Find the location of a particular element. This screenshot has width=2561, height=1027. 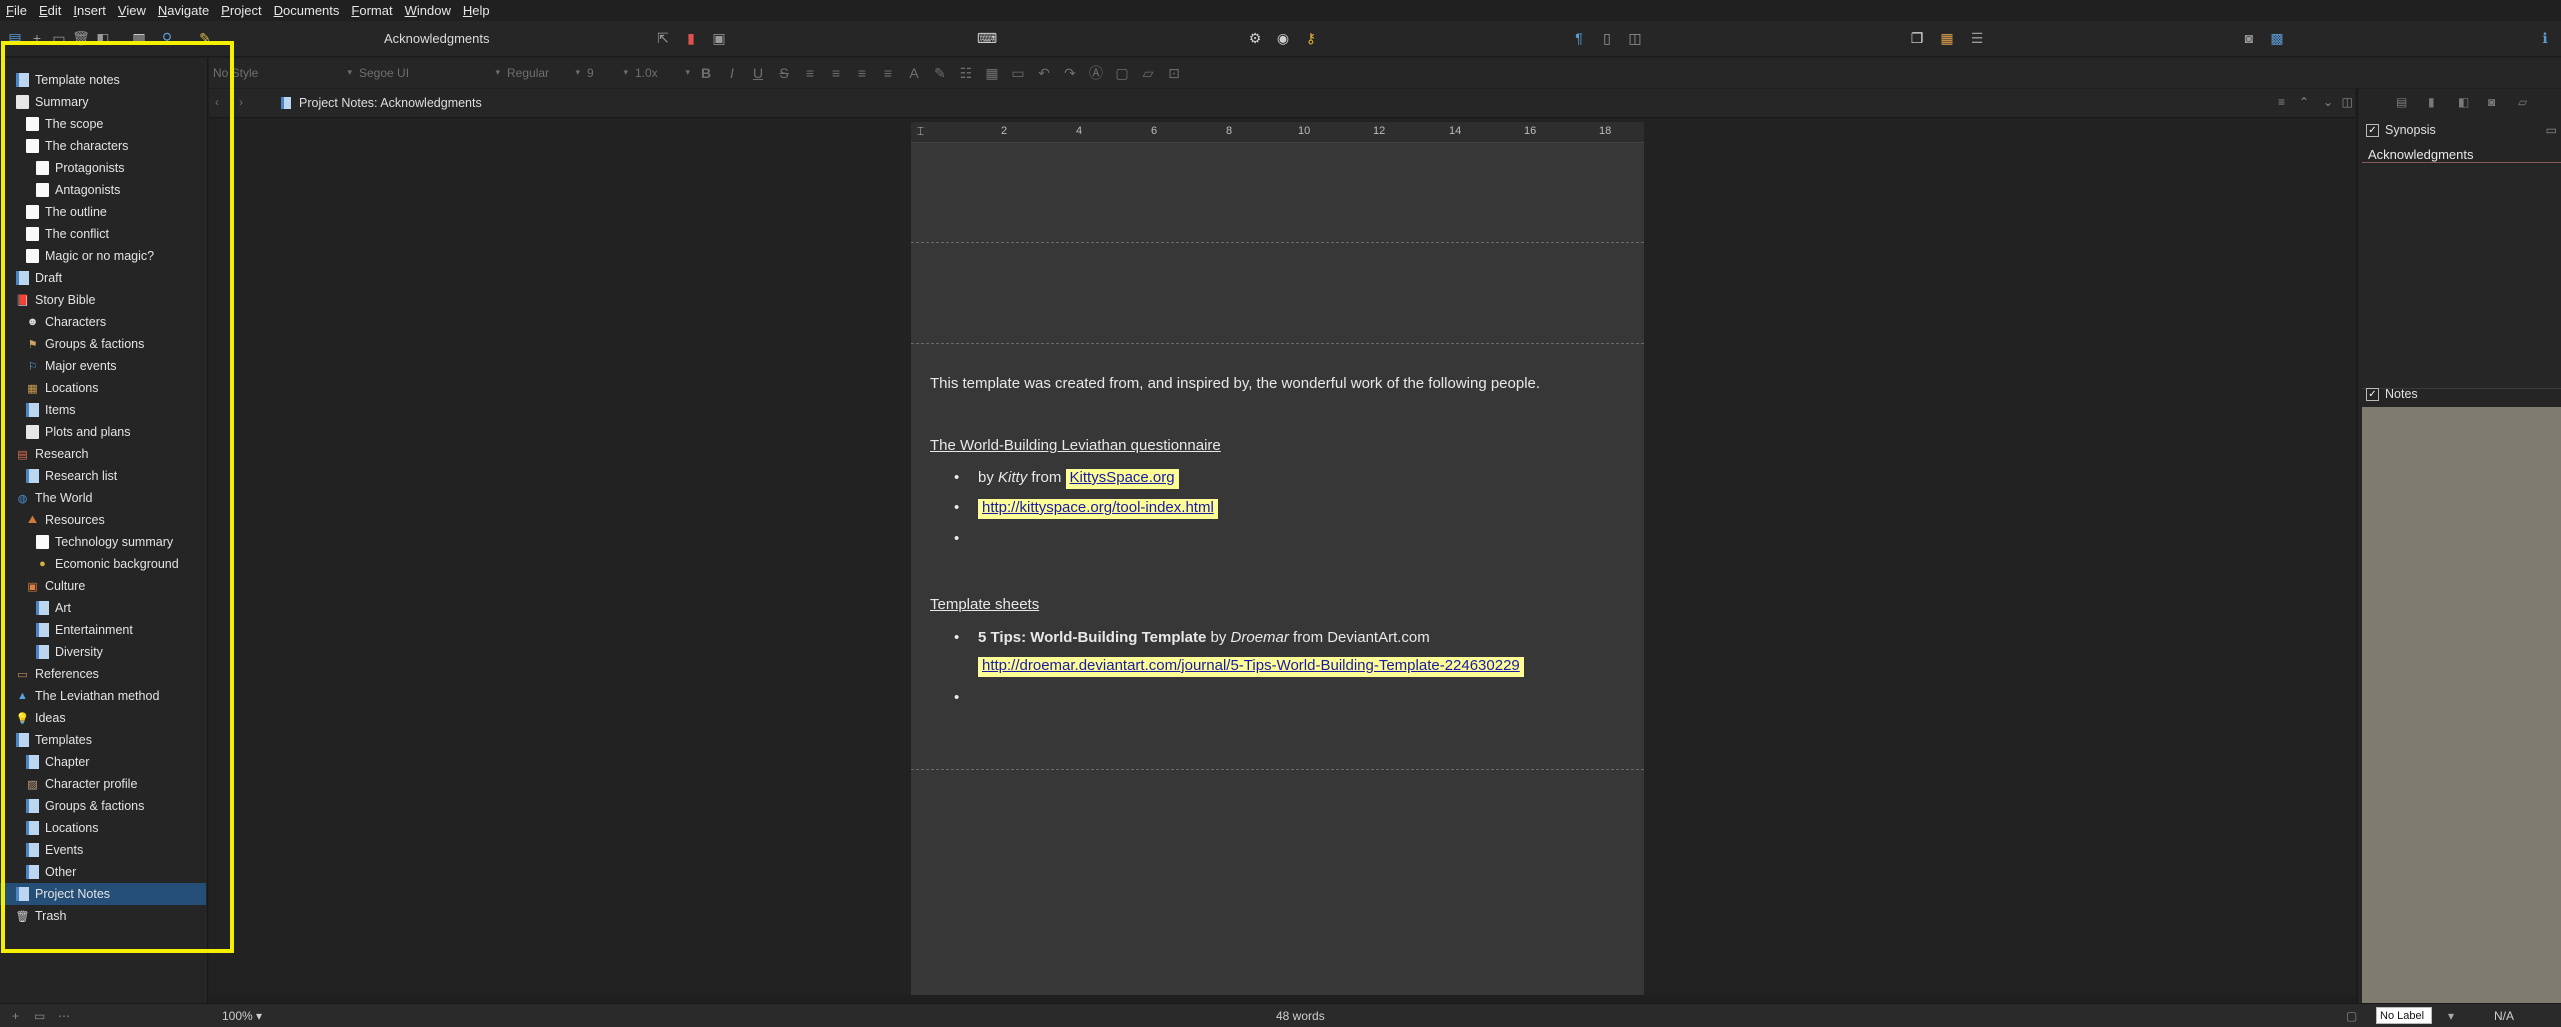

binder-item: Templates is located at coordinates (103, 740).